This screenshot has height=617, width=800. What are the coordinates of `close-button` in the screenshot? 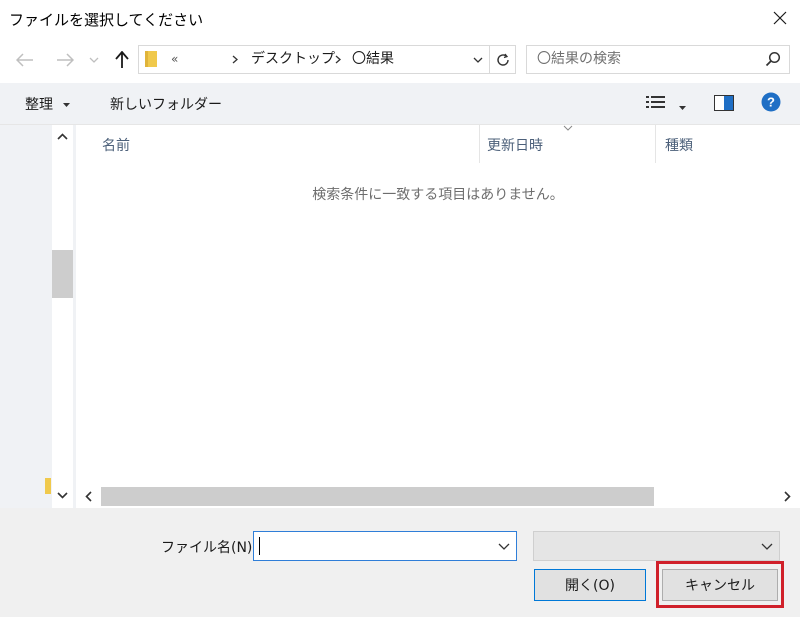 It's located at (780, 18).